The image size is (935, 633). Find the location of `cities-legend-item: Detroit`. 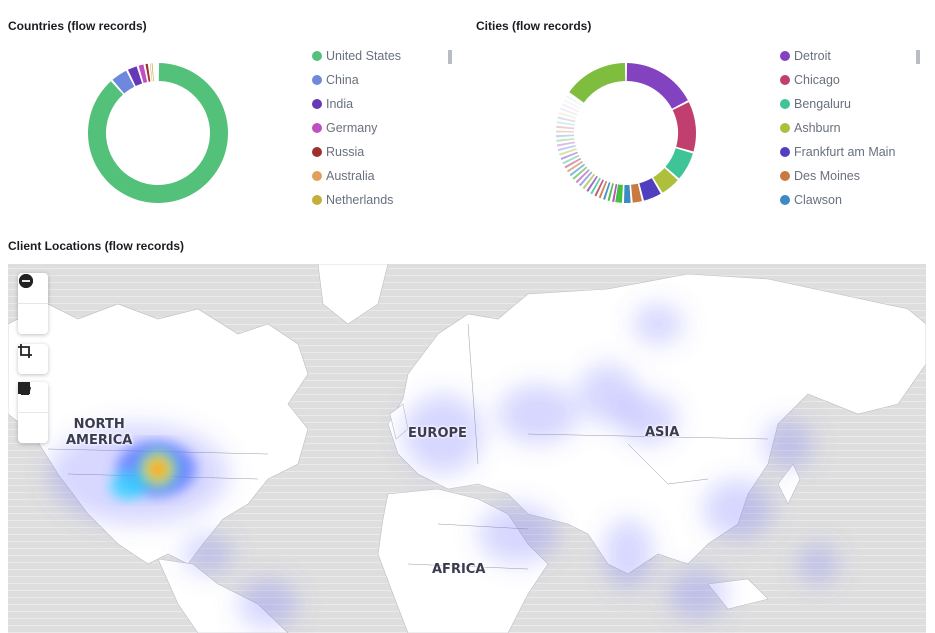

cities-legend-item: Detroit is located at coordinates (855, 56).